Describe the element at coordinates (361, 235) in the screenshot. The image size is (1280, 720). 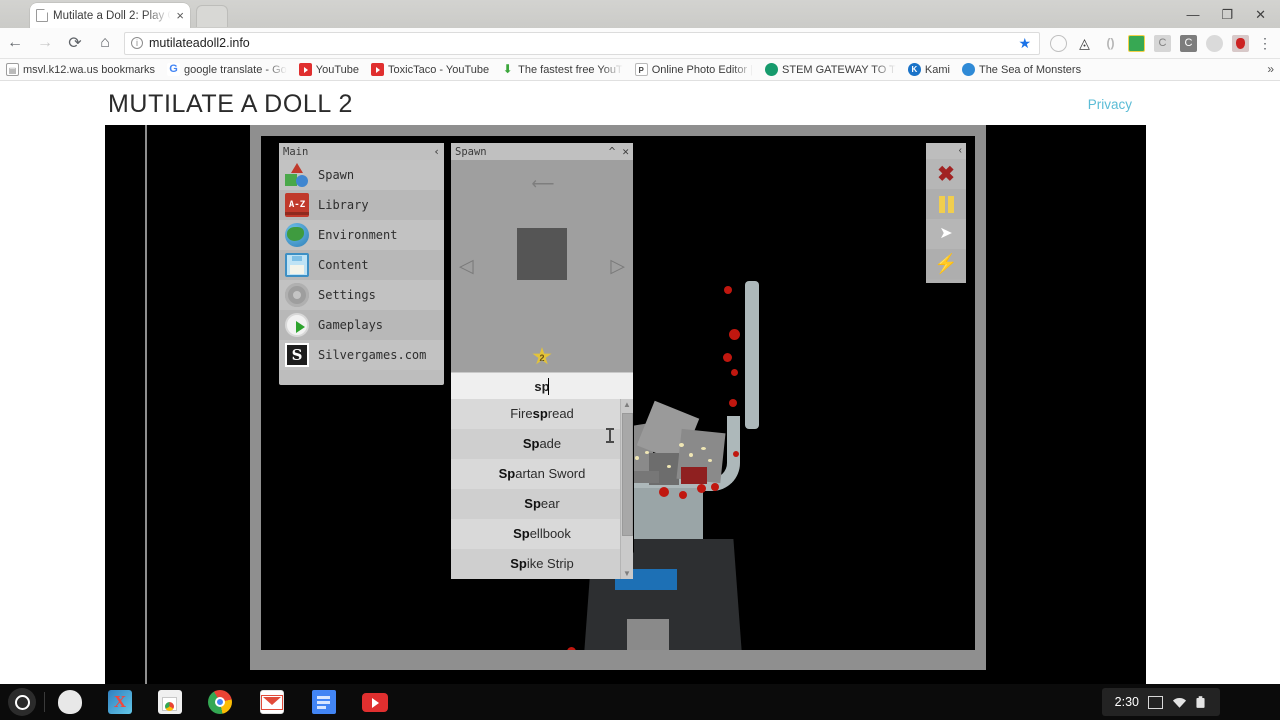
I see `sidebar-item-environment: Environment` at that location.